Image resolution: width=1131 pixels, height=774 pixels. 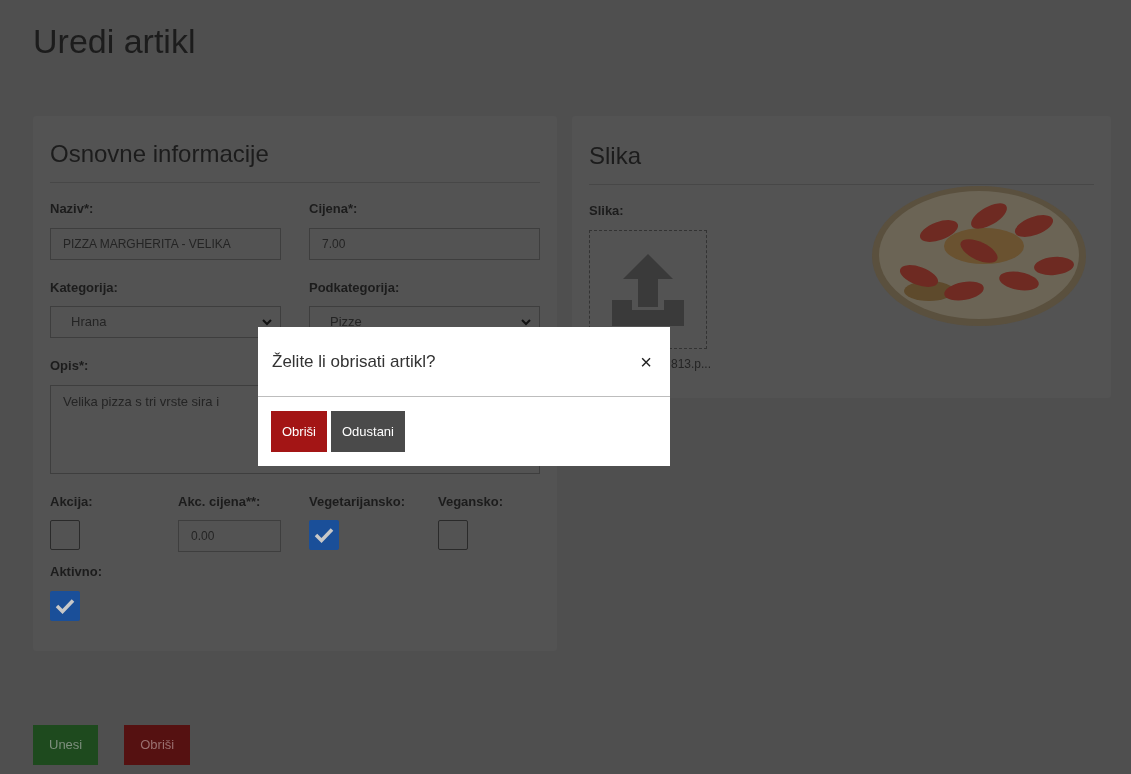 I want to click on field-label: Vegetarijansko:, so click(x=357, y=501).